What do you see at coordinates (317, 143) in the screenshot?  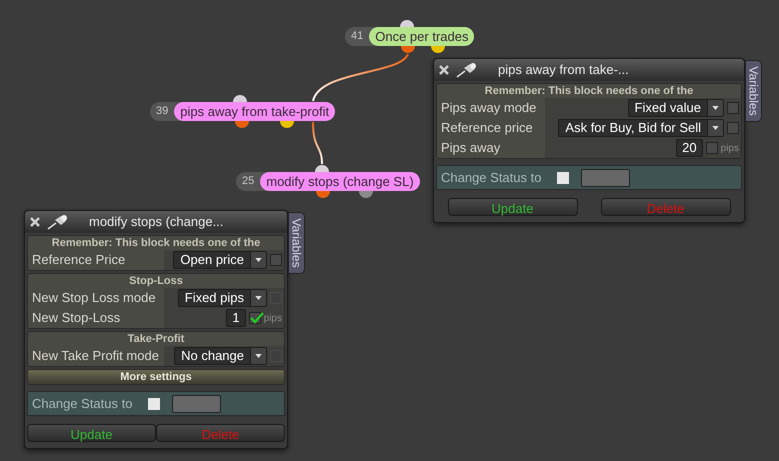 I see `connector-line` at bounding box center [317, 143].